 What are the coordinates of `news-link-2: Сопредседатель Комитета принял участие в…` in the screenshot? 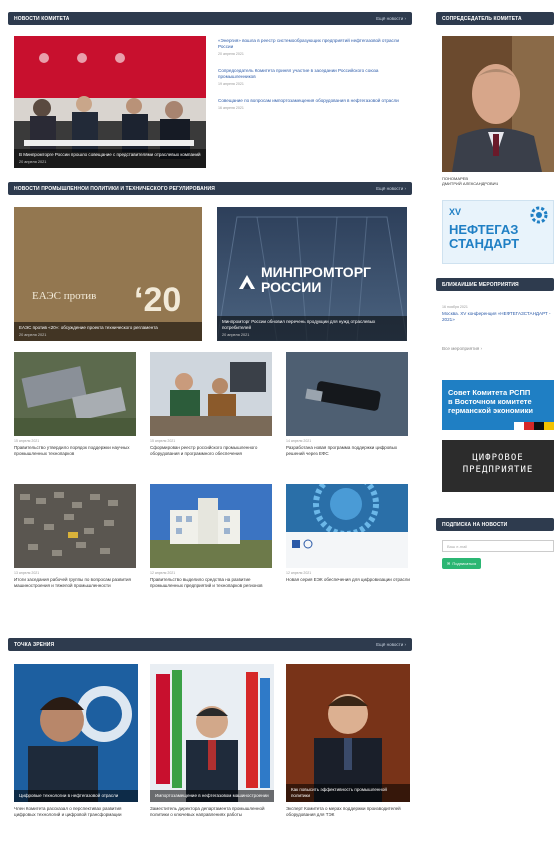 It's located at (313, 78).